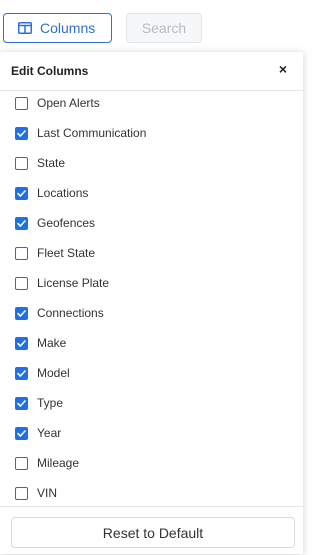 This screenshot has width=320, height=555. What do you see at coordinates (151, 493) in the screenshot?
I see `column-option-vin: VIN` at bounding box center [151, 493].